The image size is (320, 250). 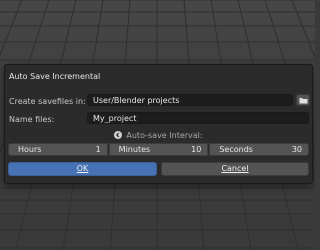 I want to click on savefiles-path-field: User/Blender projects, so click(x=190, y=100).